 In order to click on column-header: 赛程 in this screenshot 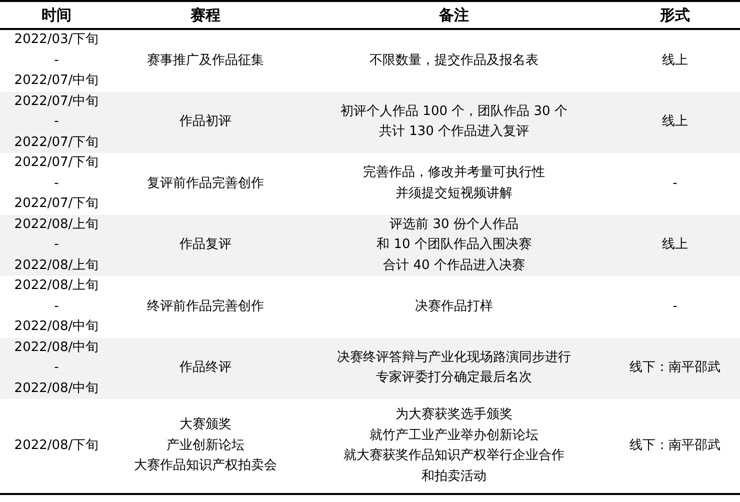, I will do `click(205, 15)`.